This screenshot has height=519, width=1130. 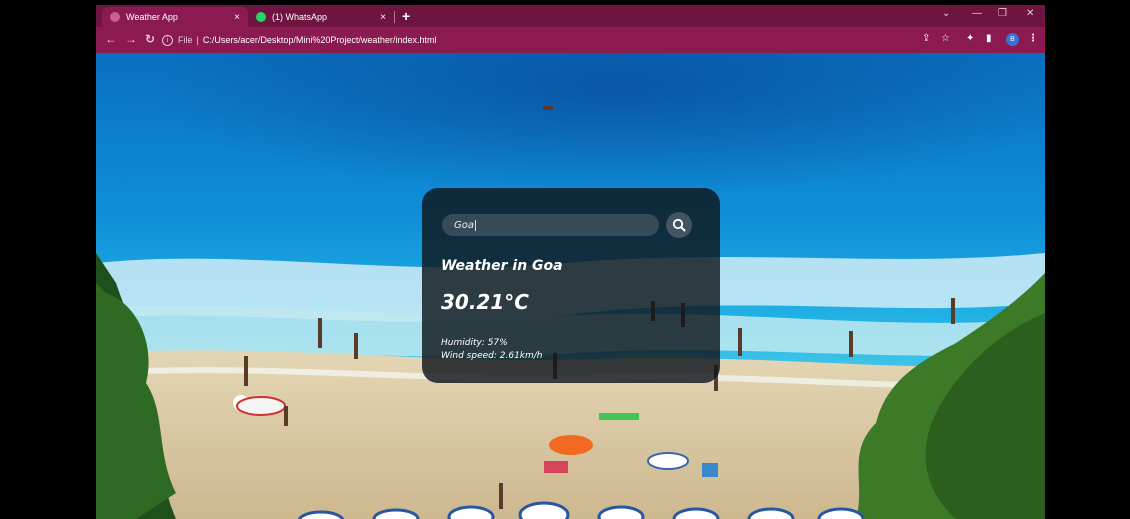 I want to click on close-window-icon: ✕, so click(x=1030, y=13).